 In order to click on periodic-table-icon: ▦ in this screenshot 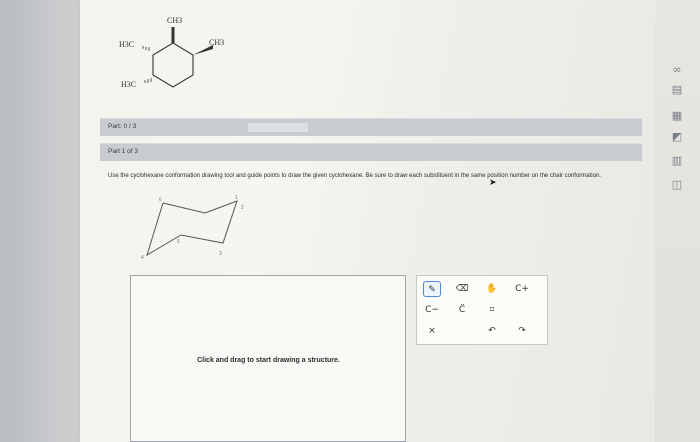, I will do `click(677, 116)`.